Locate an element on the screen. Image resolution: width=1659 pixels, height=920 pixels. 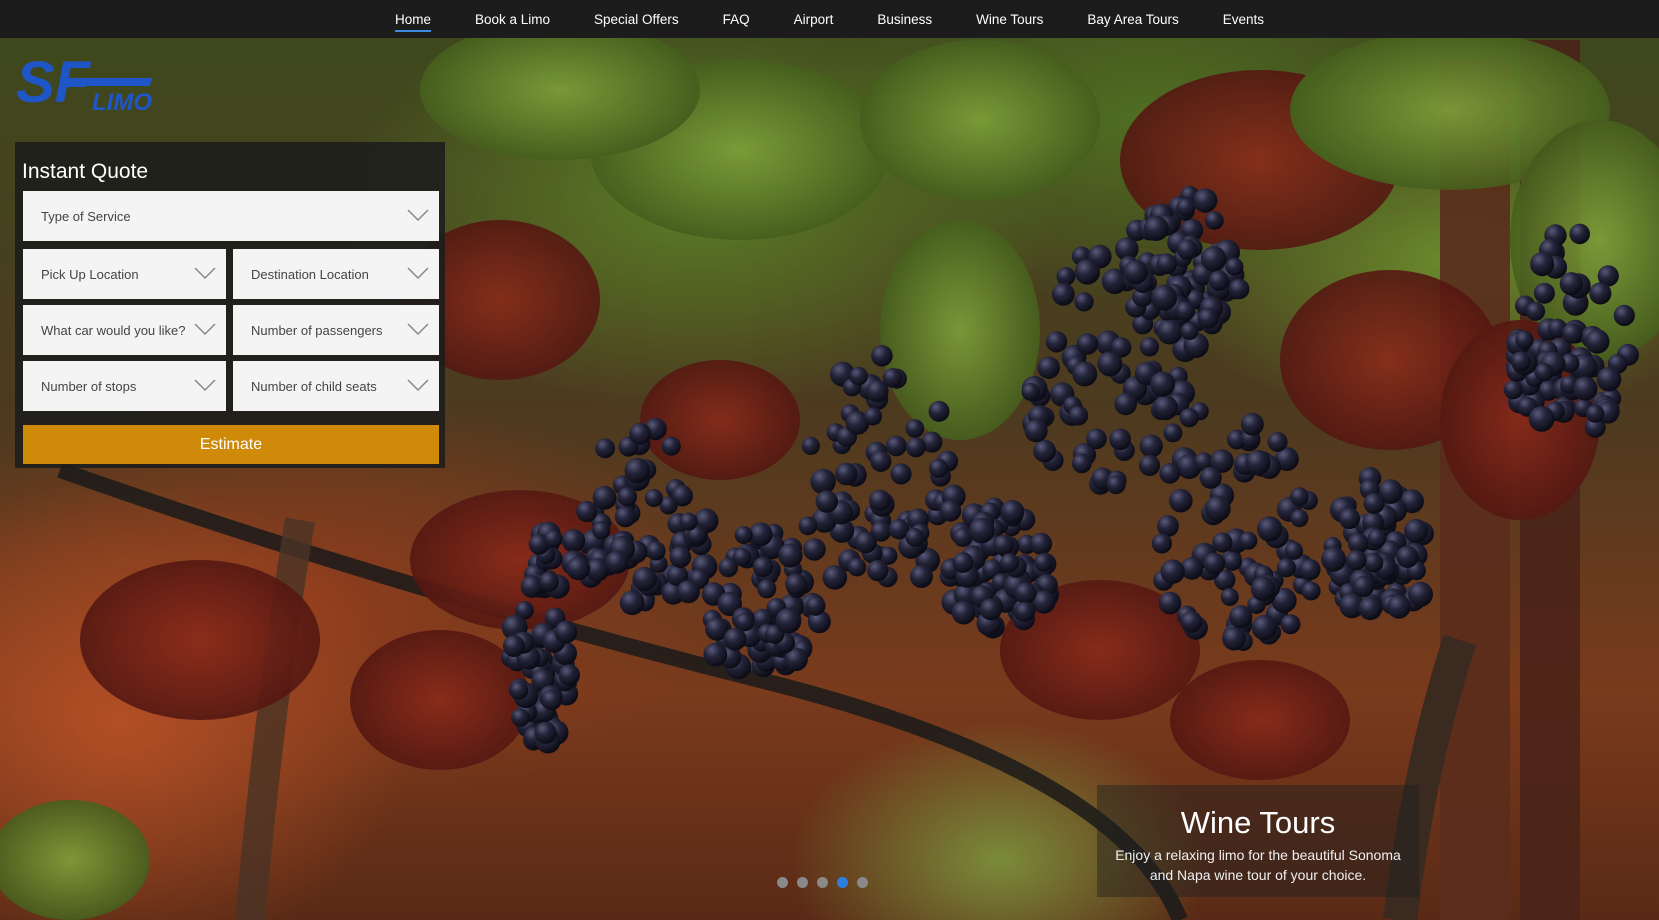
nav-item-faq: FAQ is located at coordinates (736, 19).